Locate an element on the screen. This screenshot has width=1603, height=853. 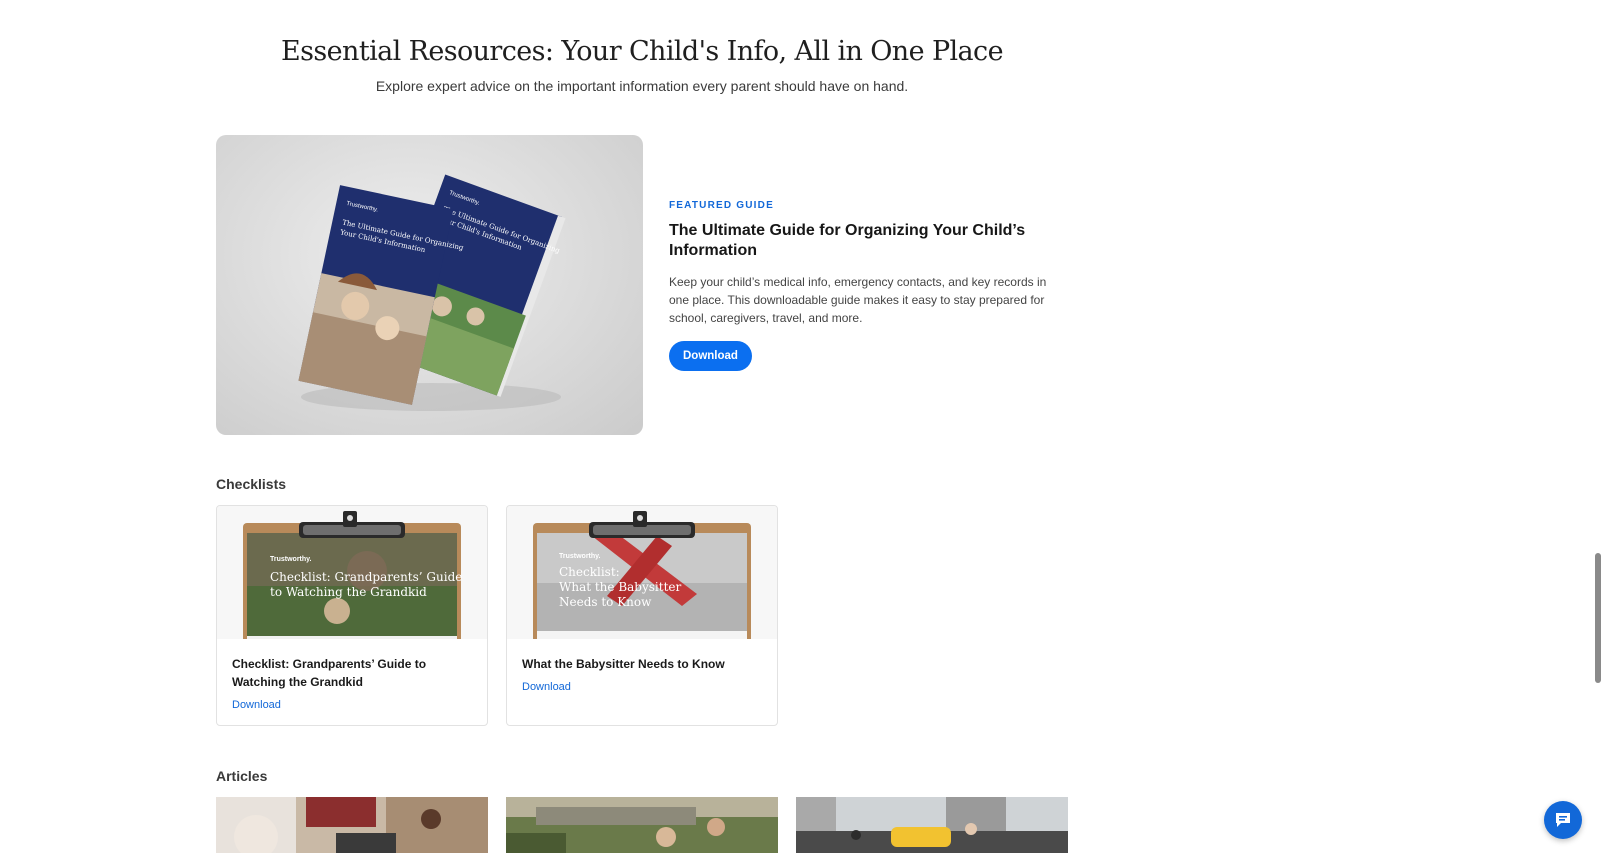
articles-heading: Articles is located at coordinates (242, 776).